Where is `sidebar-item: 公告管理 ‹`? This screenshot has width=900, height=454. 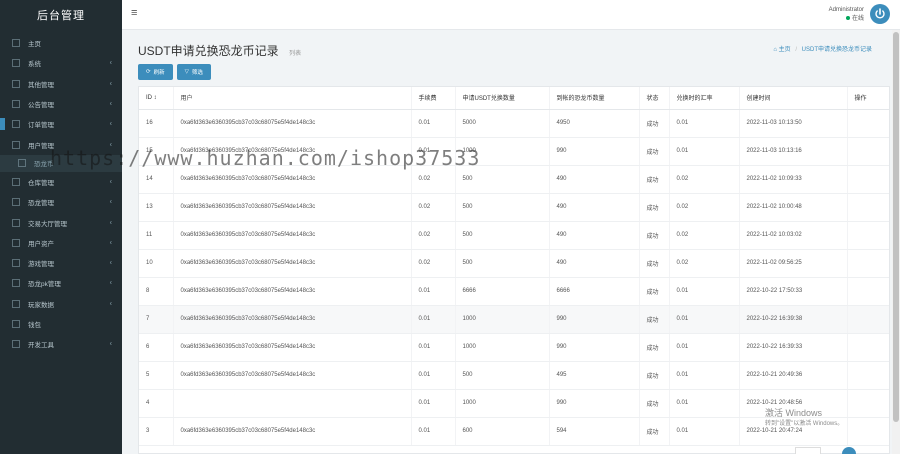
sidebar-item: 公告管理 ‹ is located at coordinates (61, 104).